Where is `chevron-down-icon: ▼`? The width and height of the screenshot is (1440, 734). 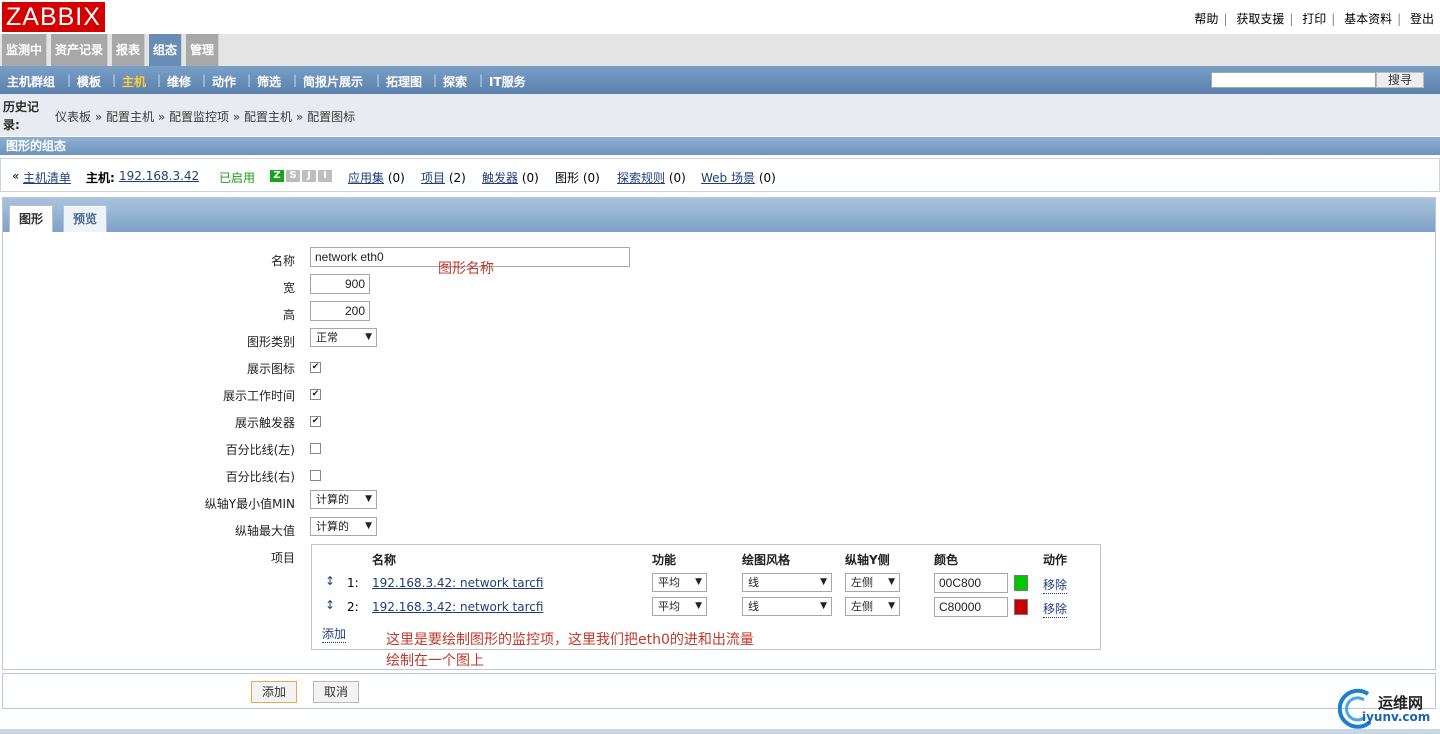
chevron-down-icon: ▼ is located at coordinates (368, 499).